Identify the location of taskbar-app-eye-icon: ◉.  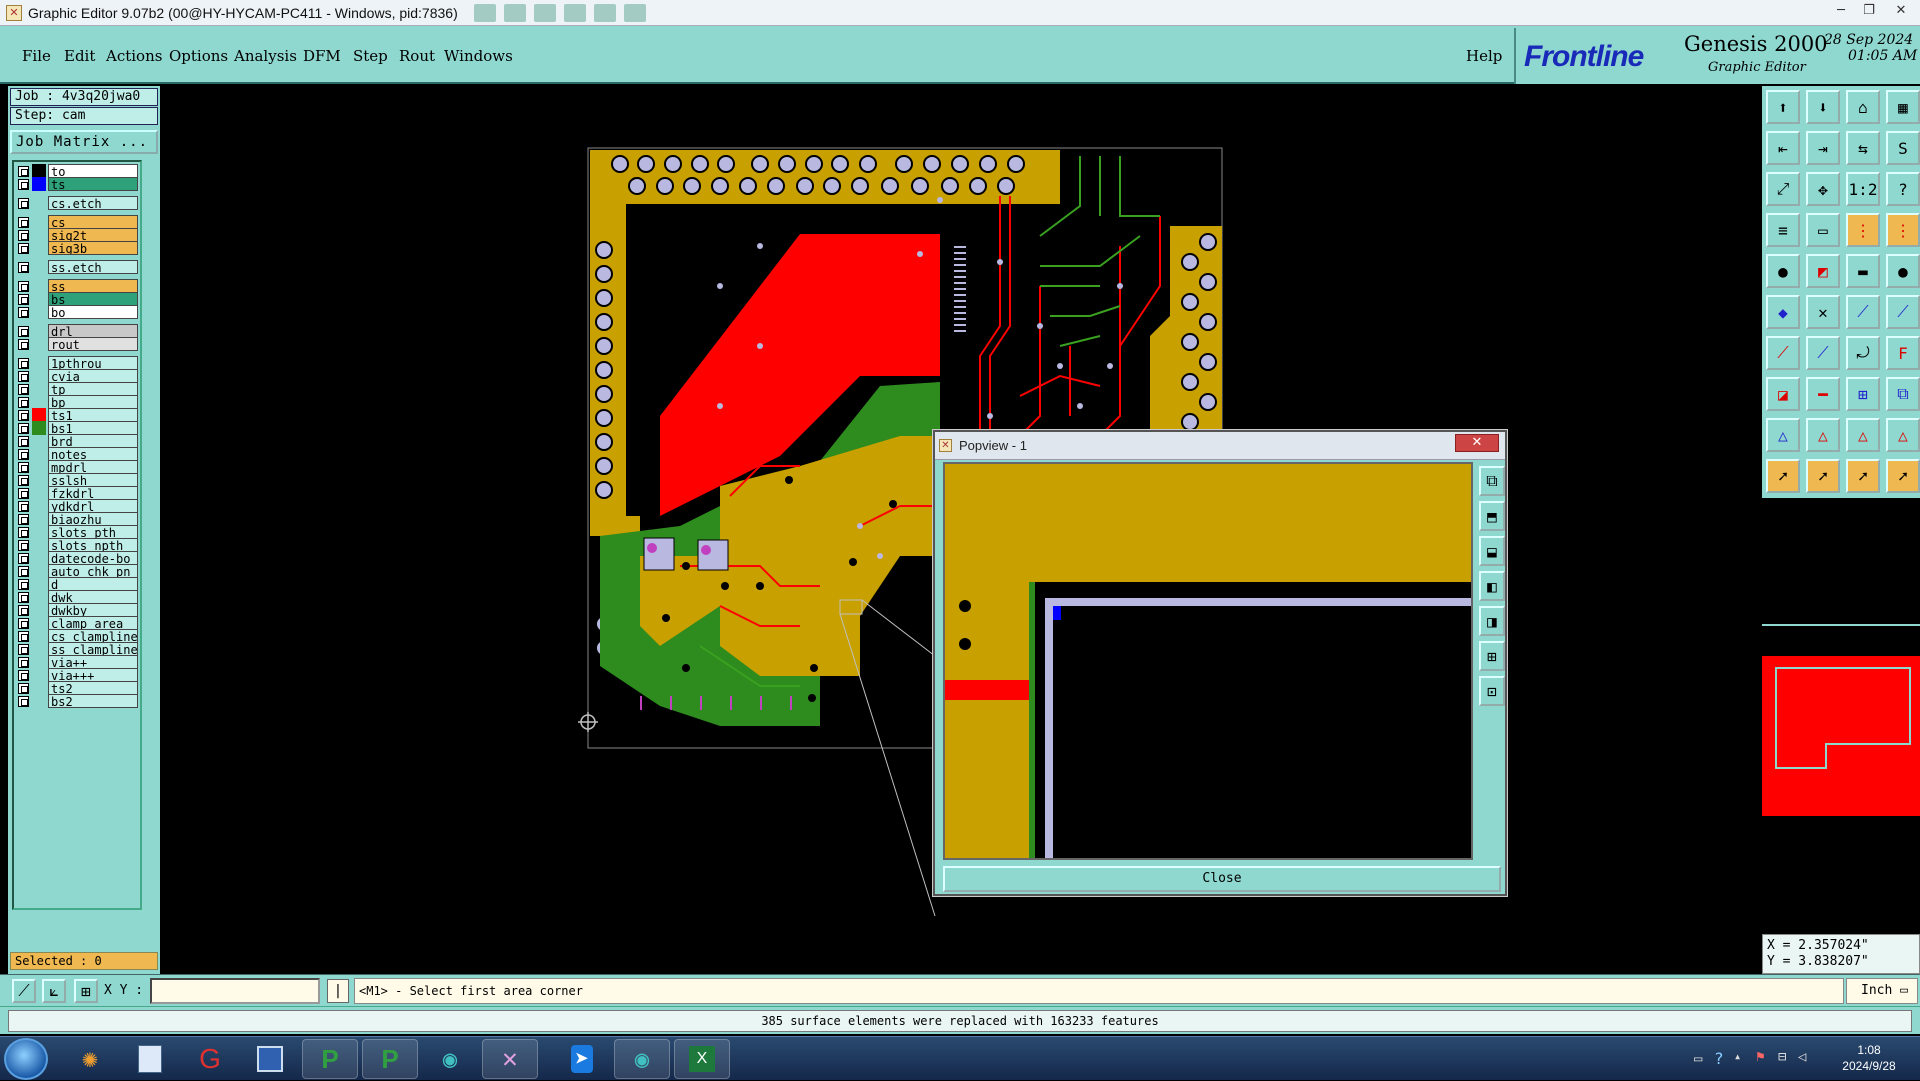
(450, 1059).